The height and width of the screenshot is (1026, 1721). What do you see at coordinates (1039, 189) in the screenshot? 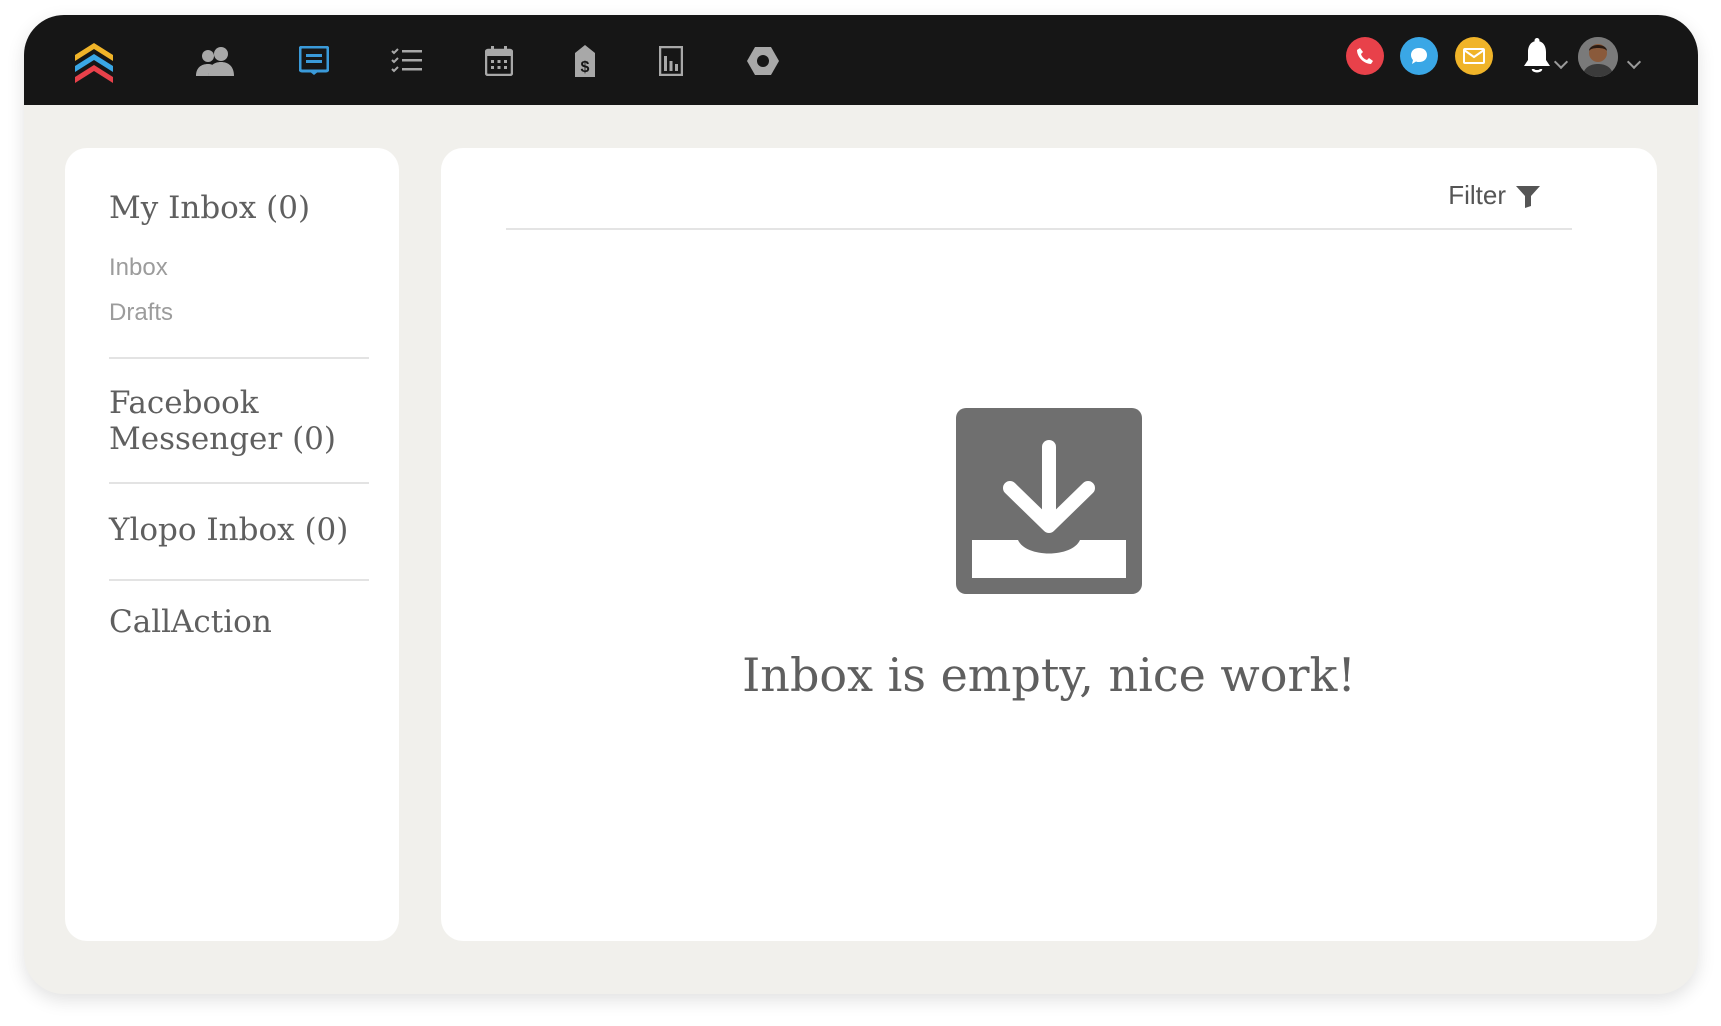
I see `filter-bar: Filter` at bounding box center [1039, 189].